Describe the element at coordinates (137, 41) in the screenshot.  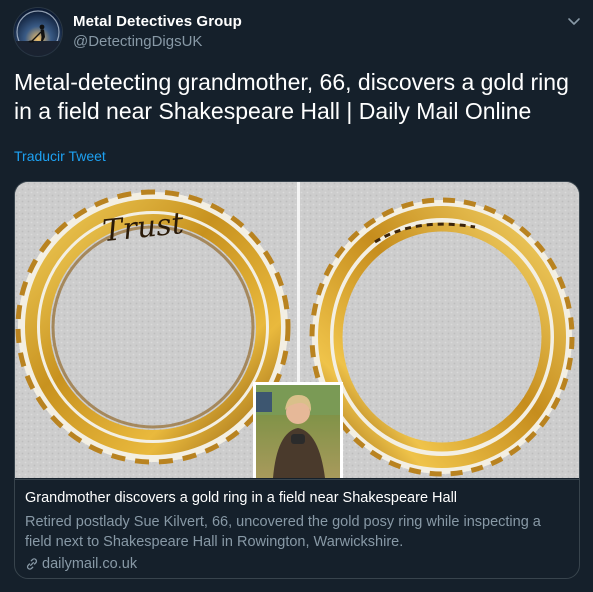
I see `author-handle: @DetectingDigsUK` at that location.